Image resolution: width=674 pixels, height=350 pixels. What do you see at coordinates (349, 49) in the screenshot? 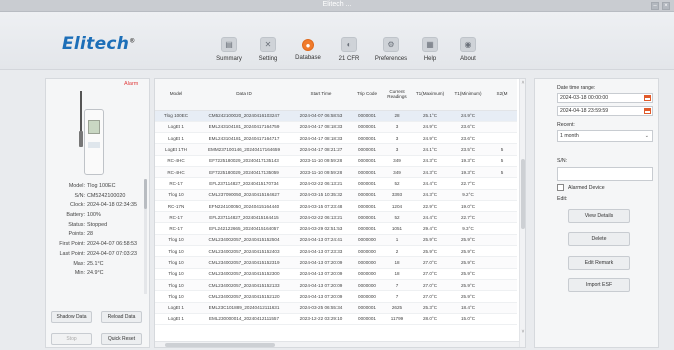
I see `nav-21cfr: ◐ 21 CFR` at bounding box center [349, 49].